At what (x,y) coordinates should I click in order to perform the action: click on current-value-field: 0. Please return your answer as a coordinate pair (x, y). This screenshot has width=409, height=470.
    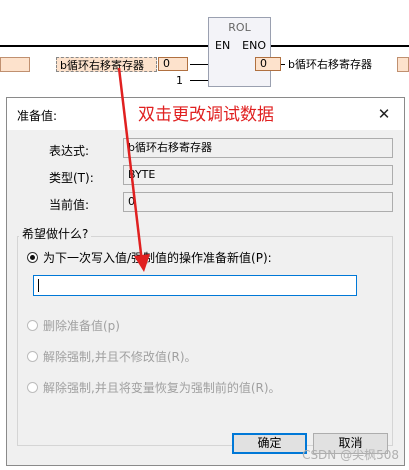
    Looking at the image, I should click on (258, 202).